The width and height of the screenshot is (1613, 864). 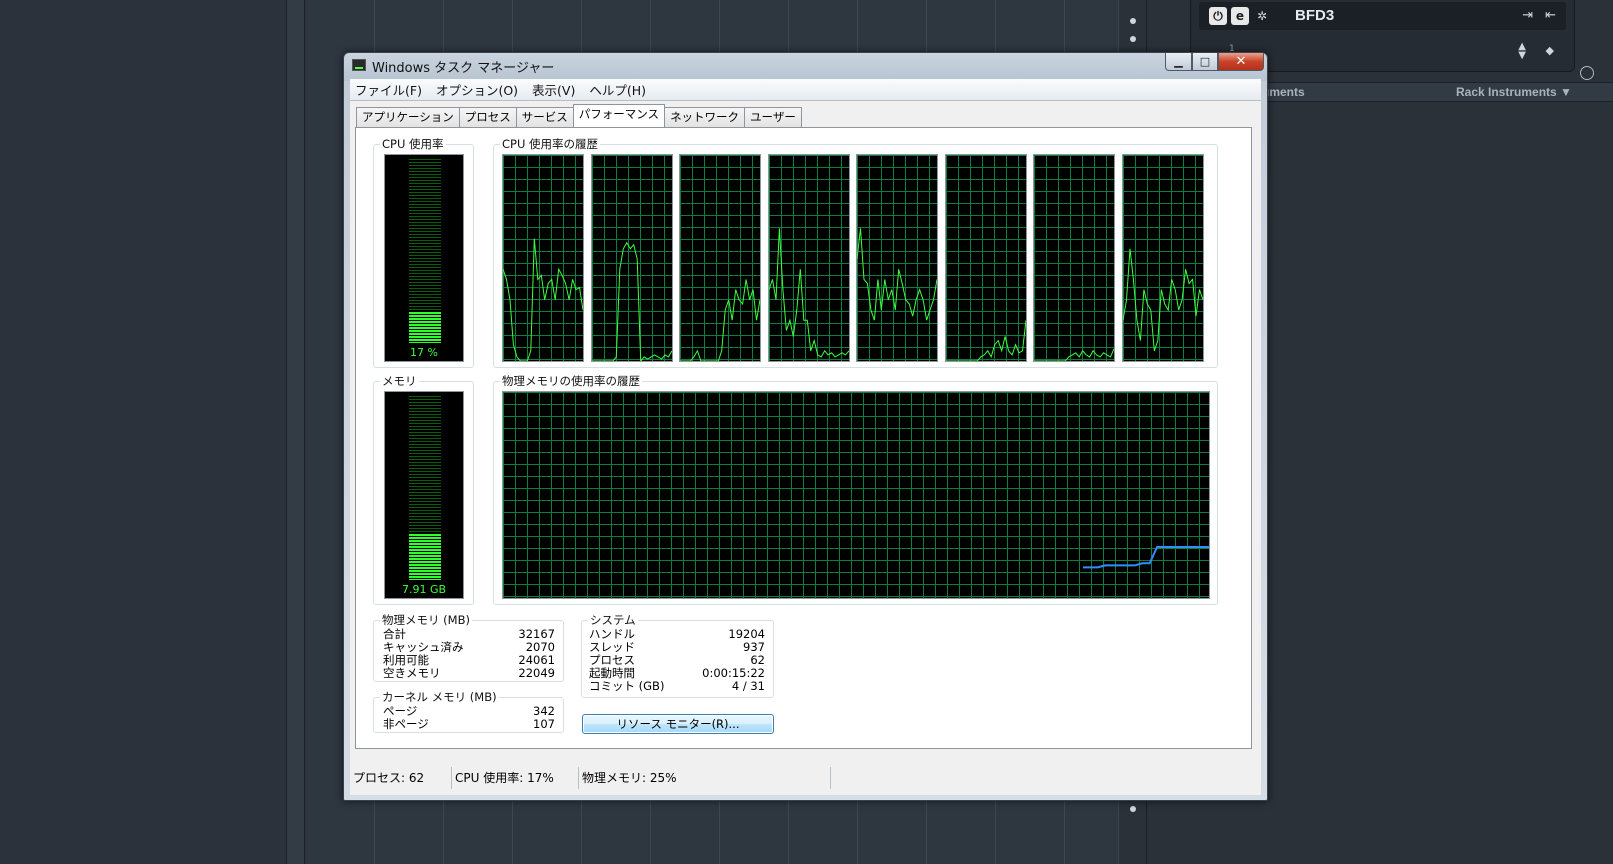 I want to click on cpu-usage-group: CPU 使用率 17 %, so click(x=423, y=252).